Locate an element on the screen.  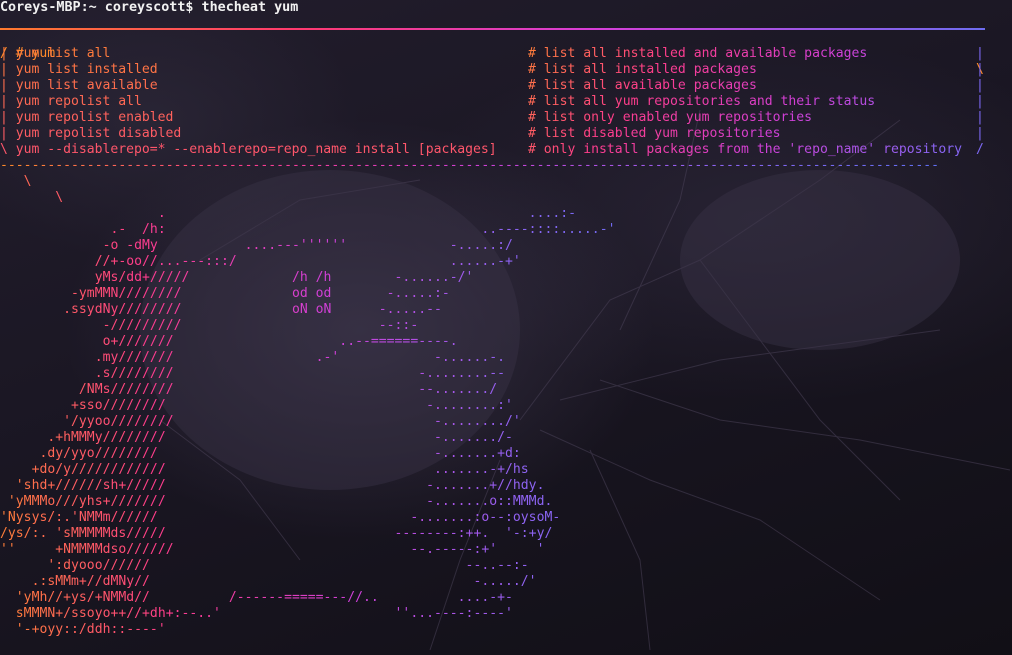
command-text: | yum list installed is located at coordinates (79, 69).